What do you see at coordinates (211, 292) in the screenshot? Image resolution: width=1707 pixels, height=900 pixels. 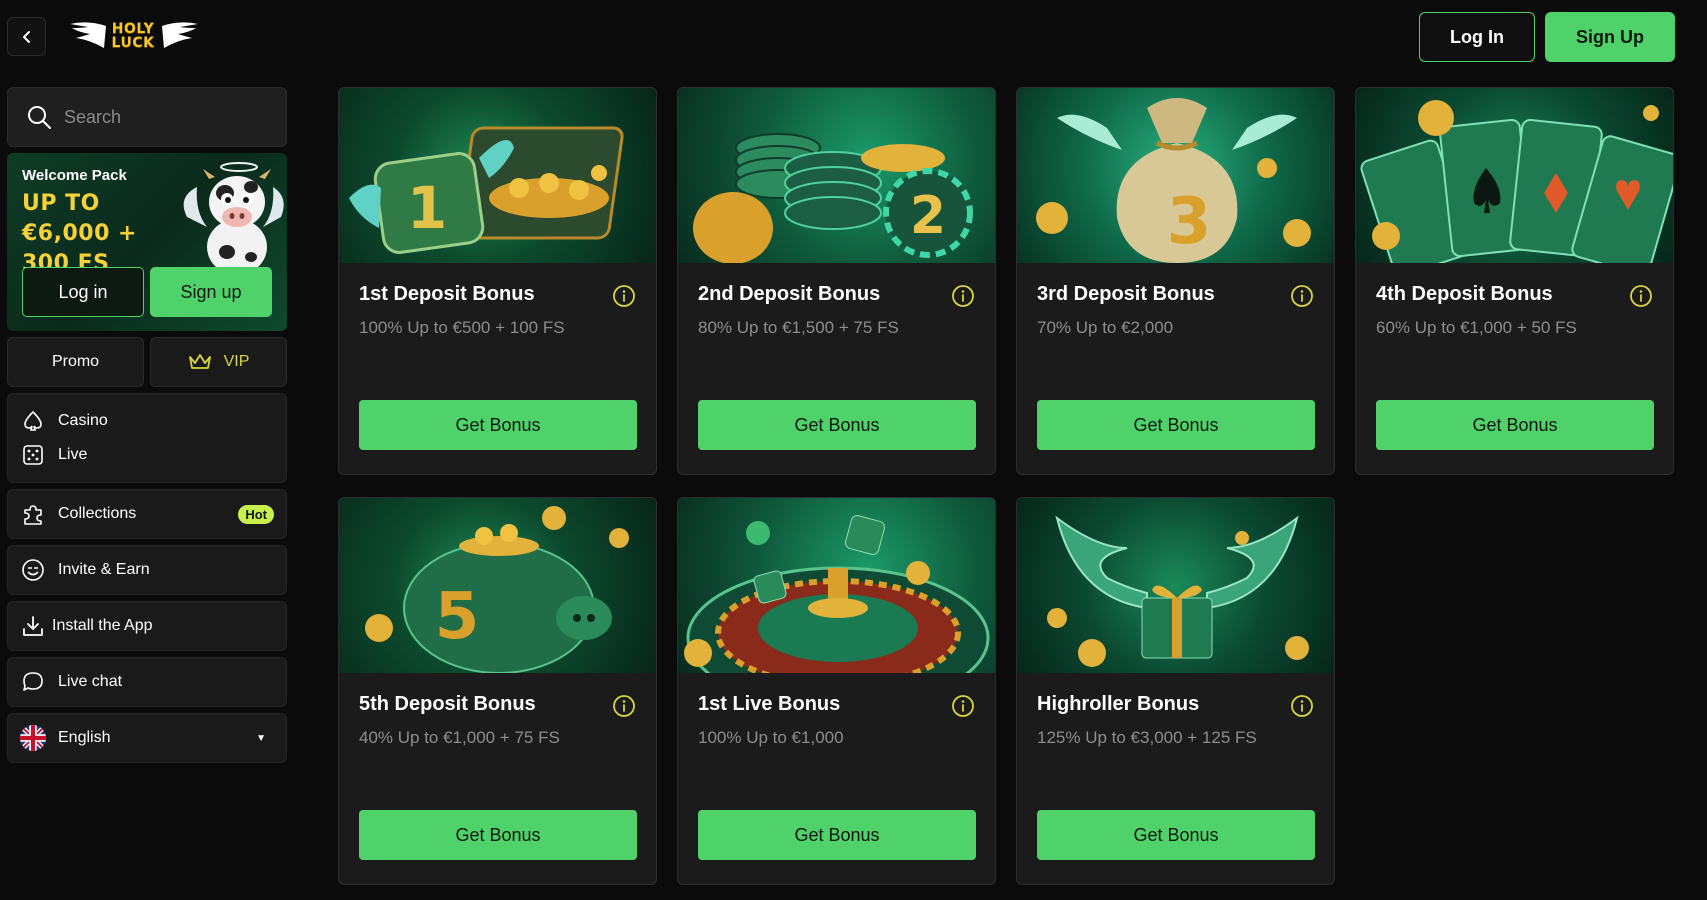 I see `welcome-signup-button: Sign up` at bounding box center [211, 292].